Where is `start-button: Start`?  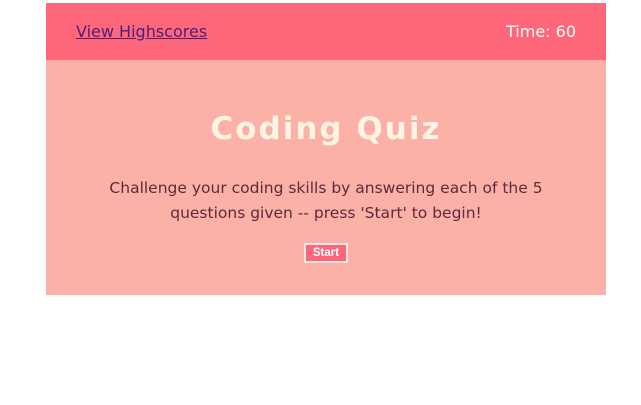
start-button: Start is located at coordinates (326, 253).